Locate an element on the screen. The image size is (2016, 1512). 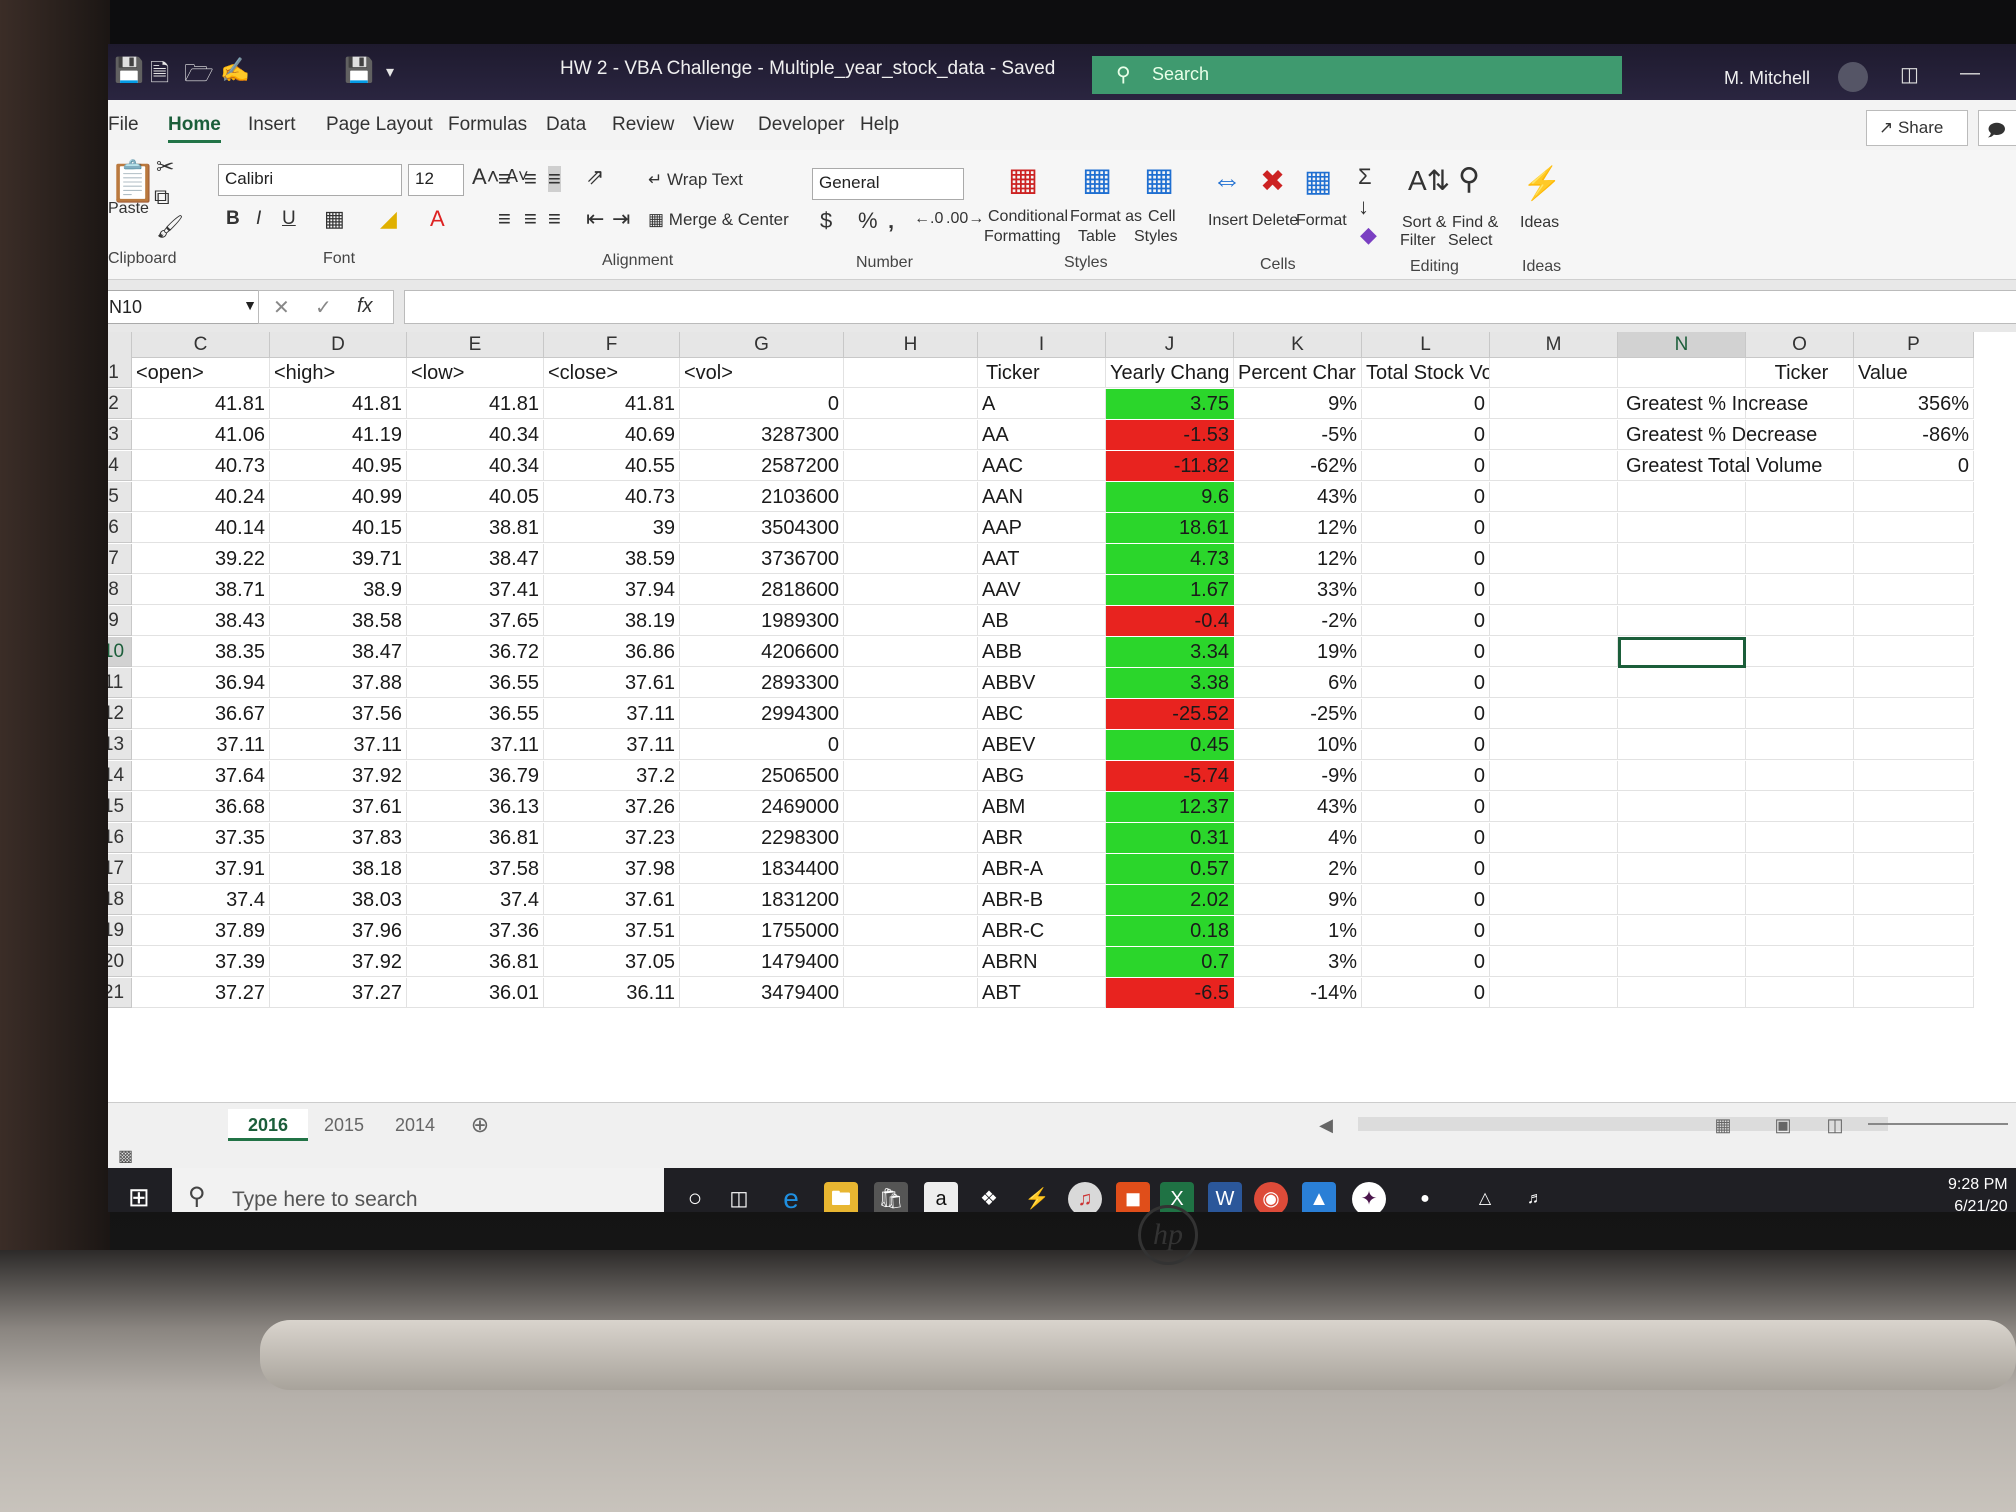
cell-vol: 2469000 is located at coordinates (762, 807).